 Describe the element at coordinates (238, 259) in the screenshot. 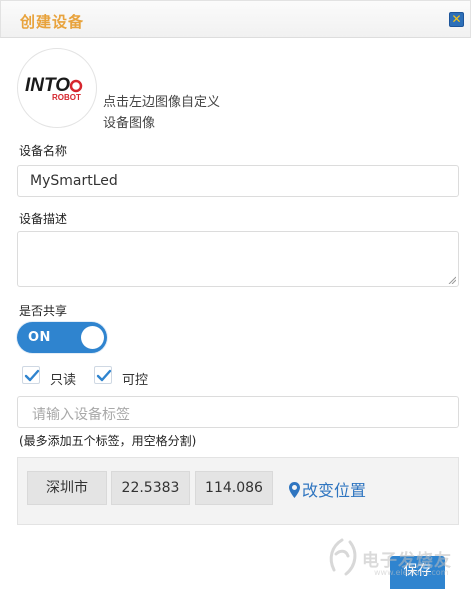

I see `device-desc-textarea` at that location.